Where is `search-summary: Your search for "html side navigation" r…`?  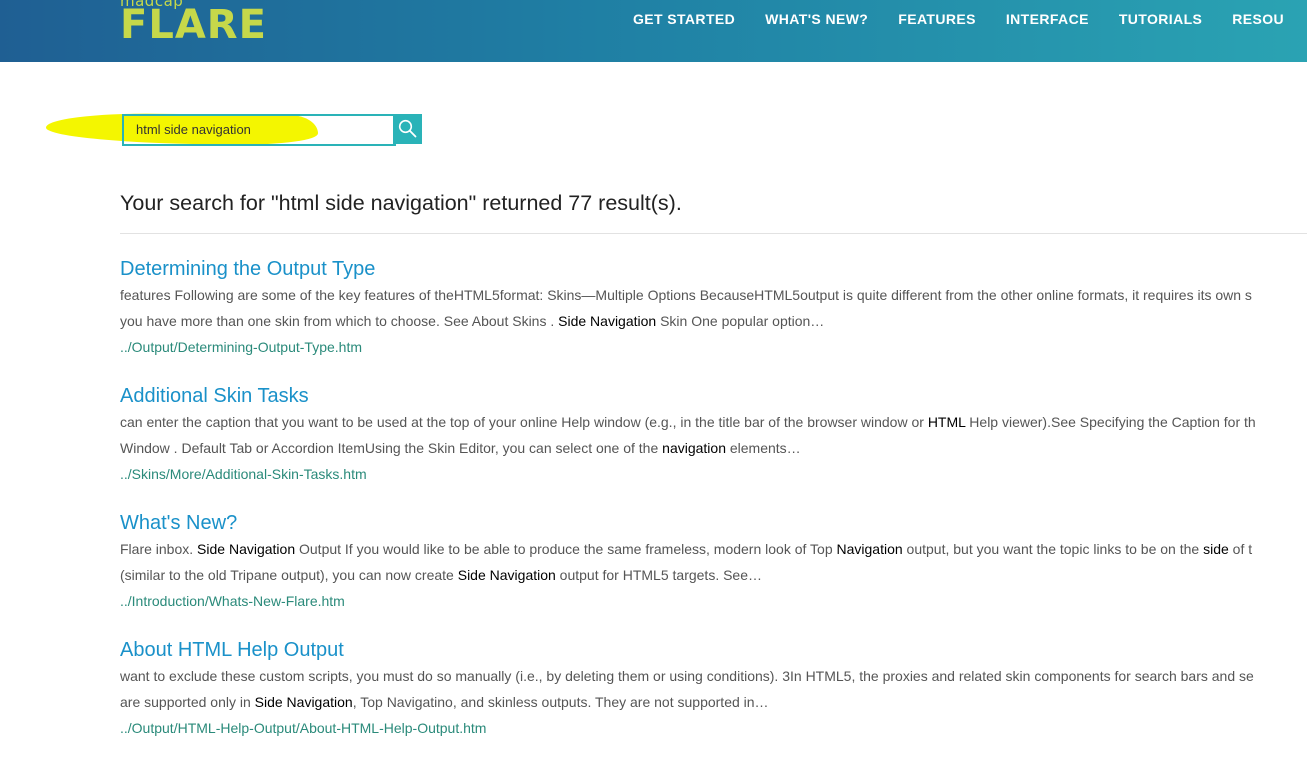 search-summary: Your search for "html side navigation" r… is located at coordinates (401, 203).